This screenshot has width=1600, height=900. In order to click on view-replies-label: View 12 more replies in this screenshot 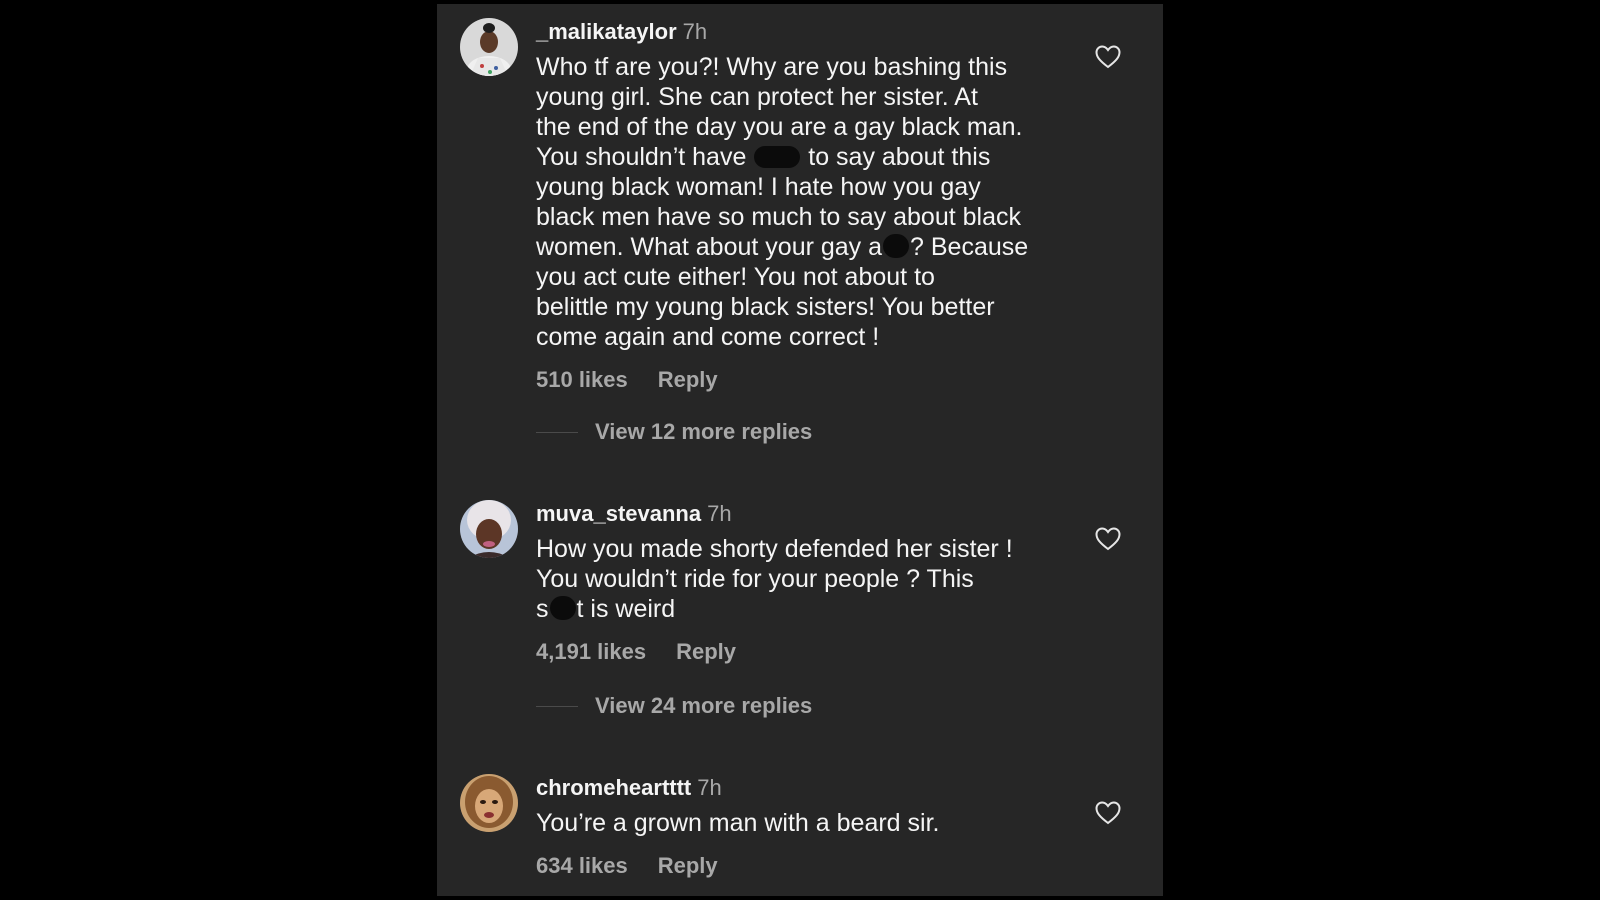, I will do `click(704, 431)`.